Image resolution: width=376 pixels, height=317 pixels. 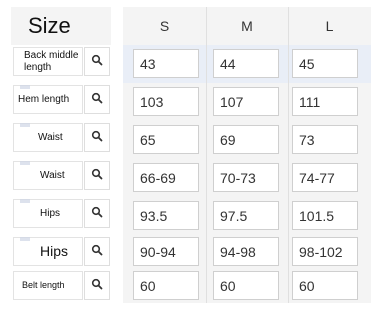 I want to click on row-label: Belt length, so click(x=43, y=285).